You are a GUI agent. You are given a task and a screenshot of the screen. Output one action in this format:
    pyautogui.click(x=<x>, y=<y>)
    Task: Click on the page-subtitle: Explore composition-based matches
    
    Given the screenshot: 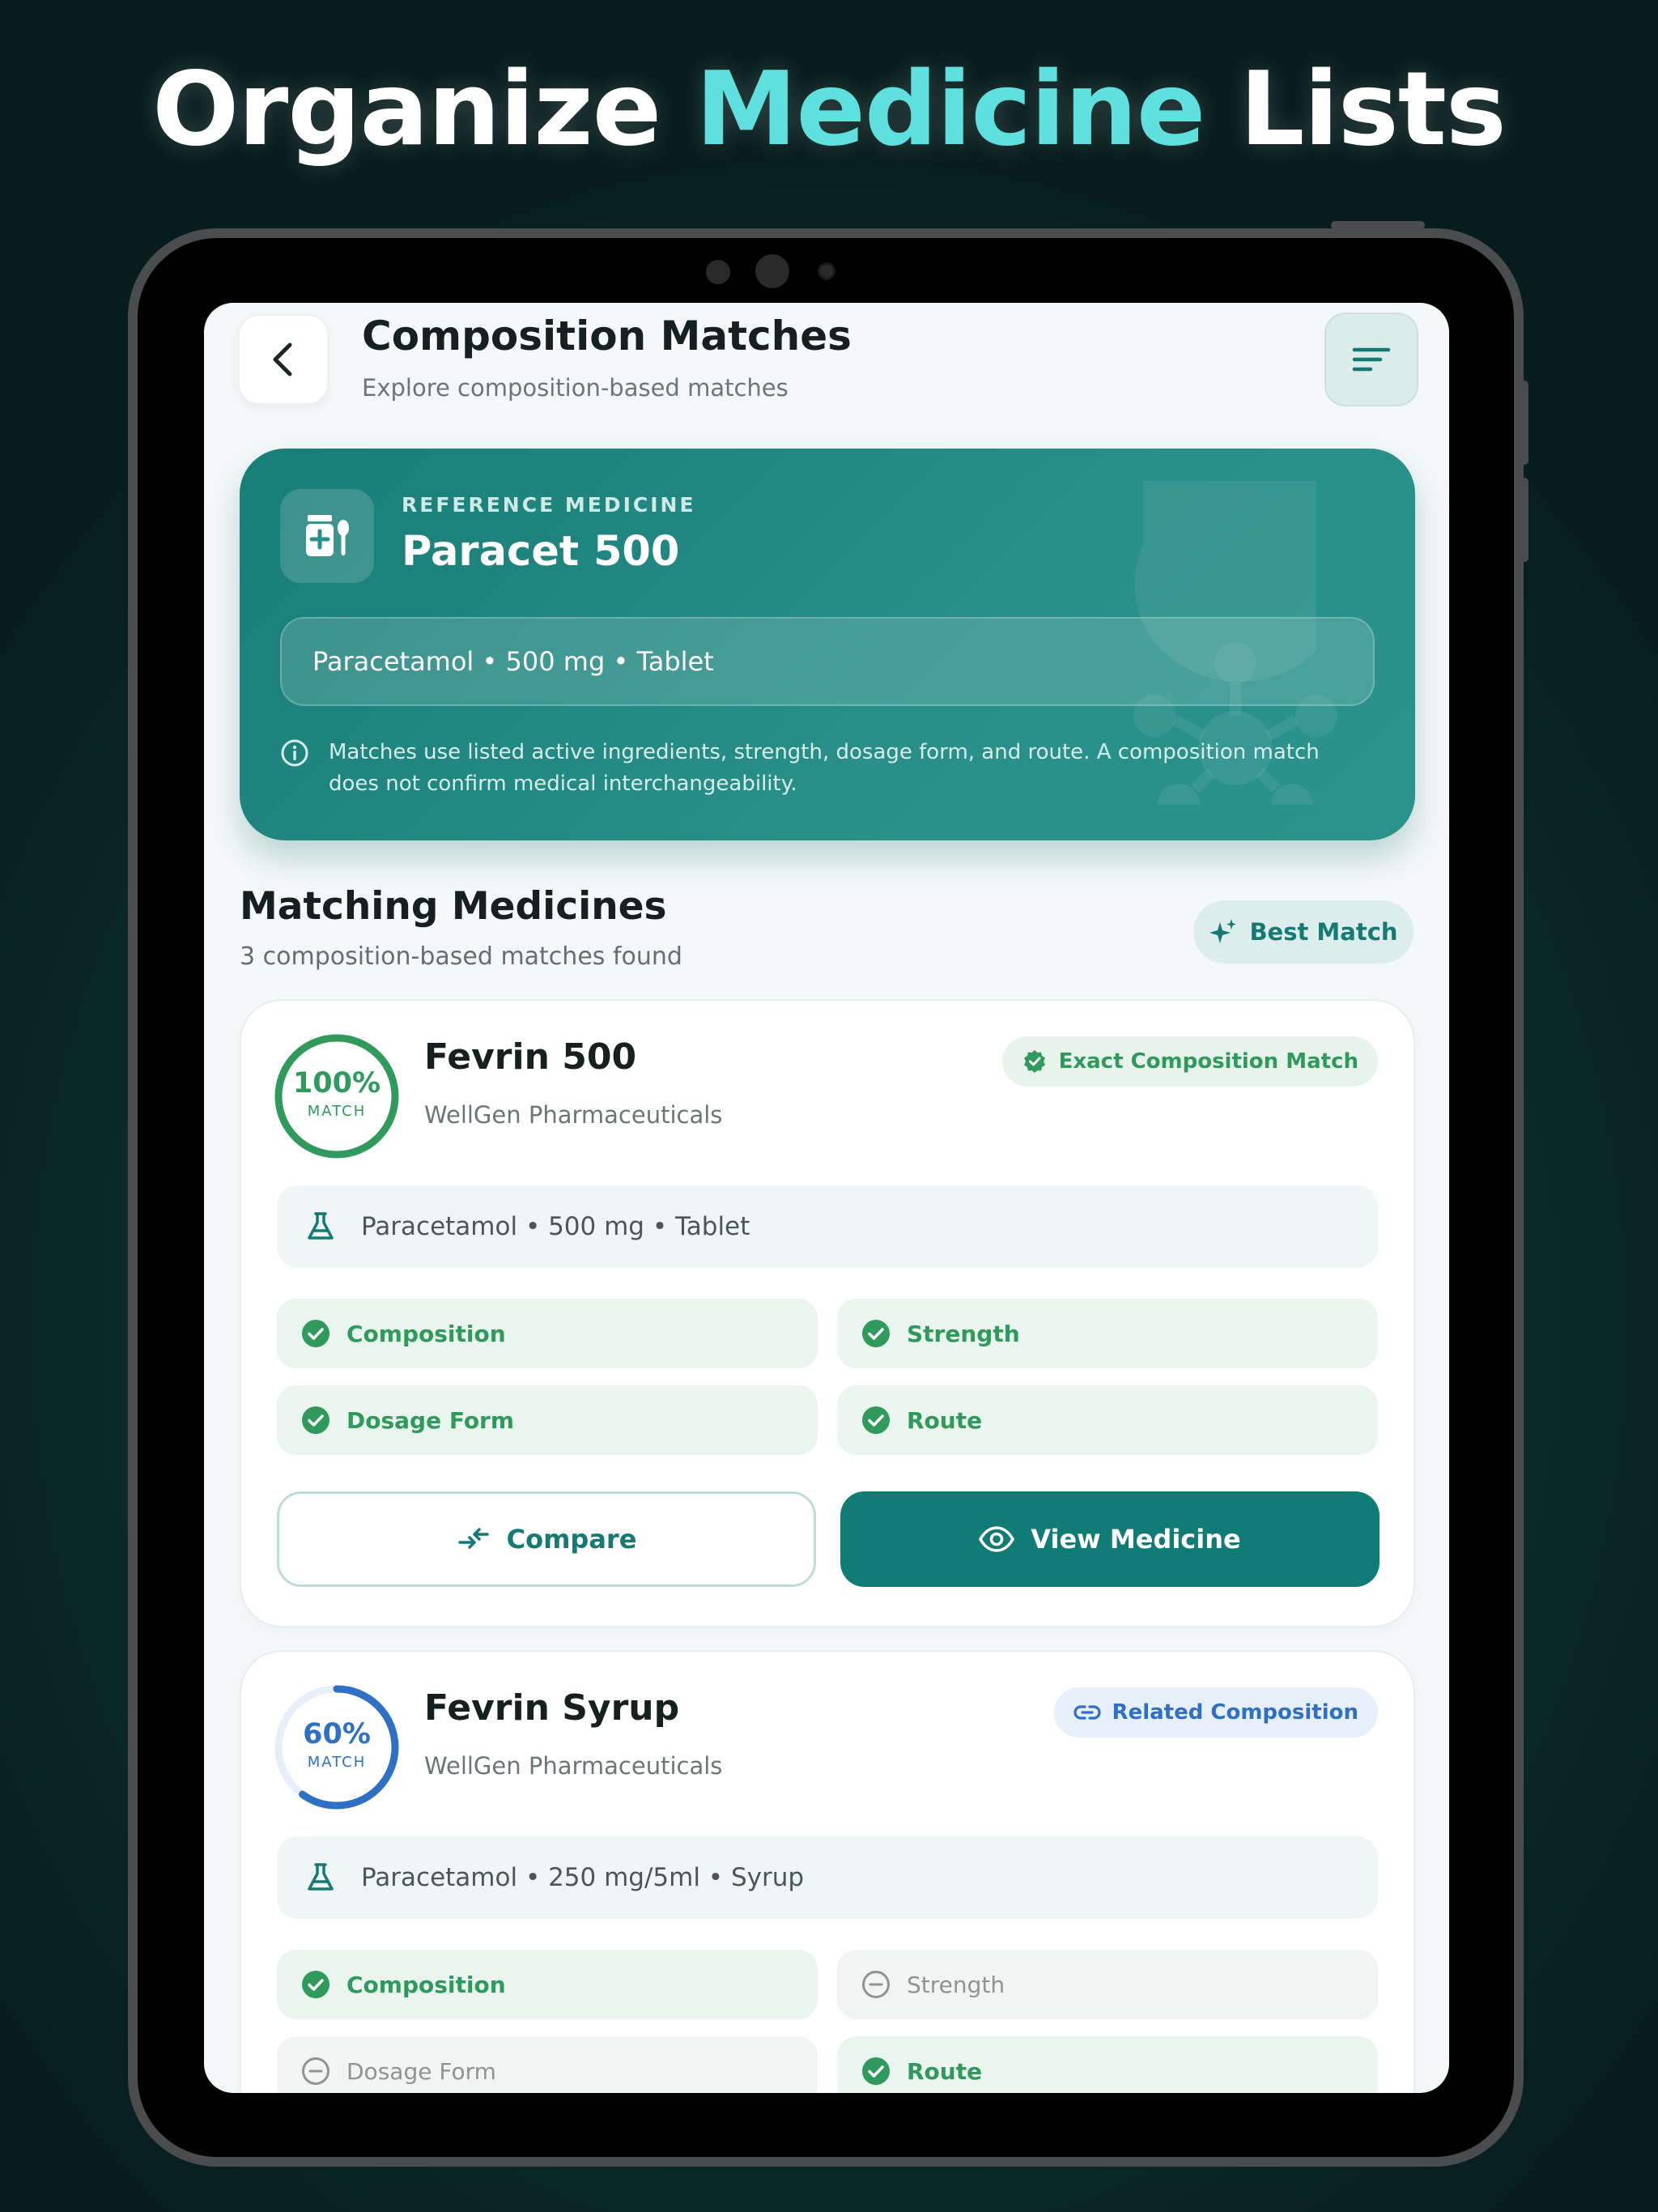 What is the action you would take?
    pyautogui.click(x=575, y=388)
    